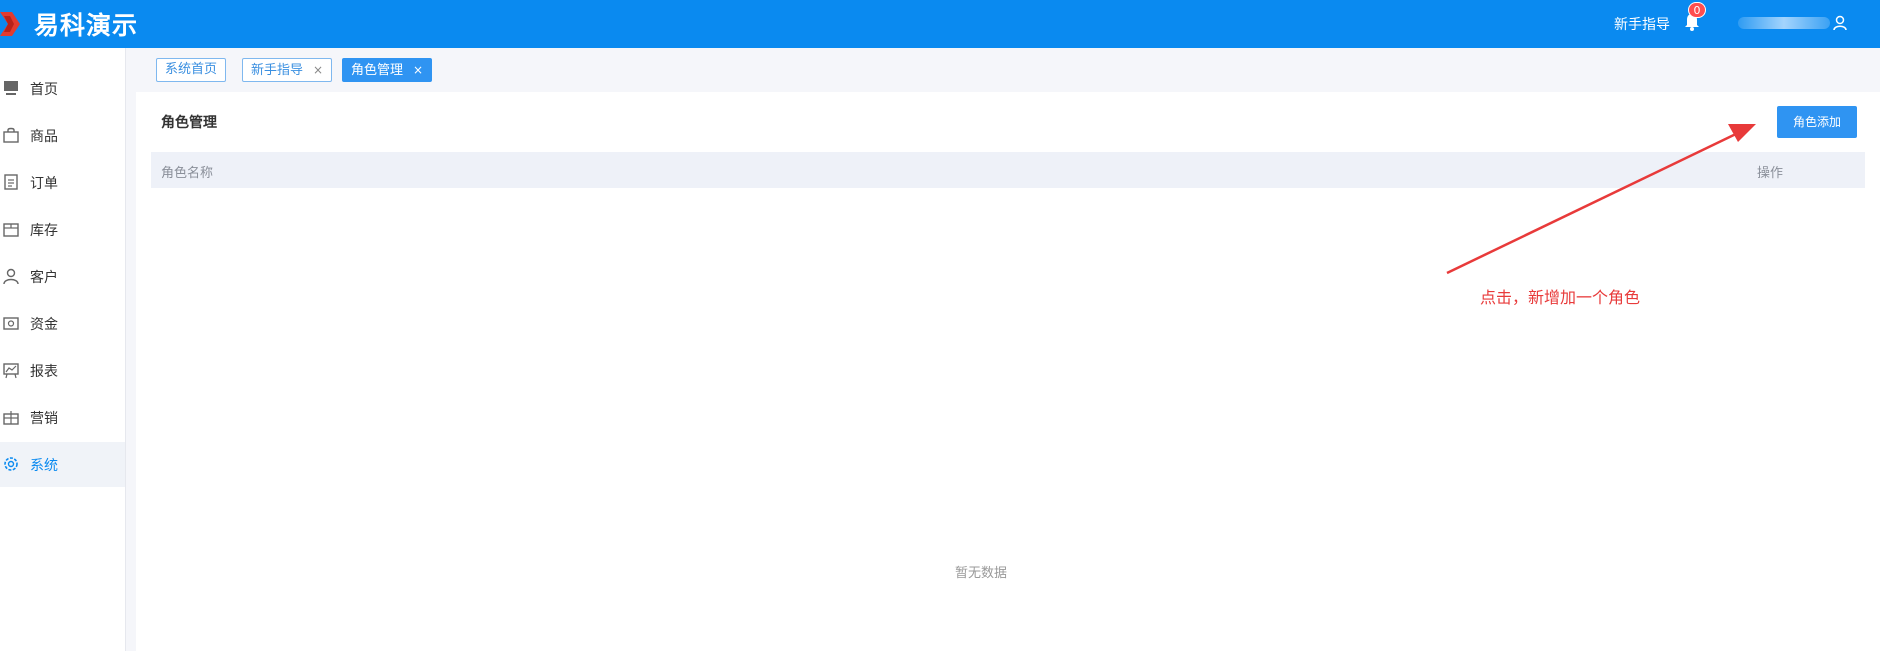  I want to click on sidebar-item-label: 订单, so click(44, 184).